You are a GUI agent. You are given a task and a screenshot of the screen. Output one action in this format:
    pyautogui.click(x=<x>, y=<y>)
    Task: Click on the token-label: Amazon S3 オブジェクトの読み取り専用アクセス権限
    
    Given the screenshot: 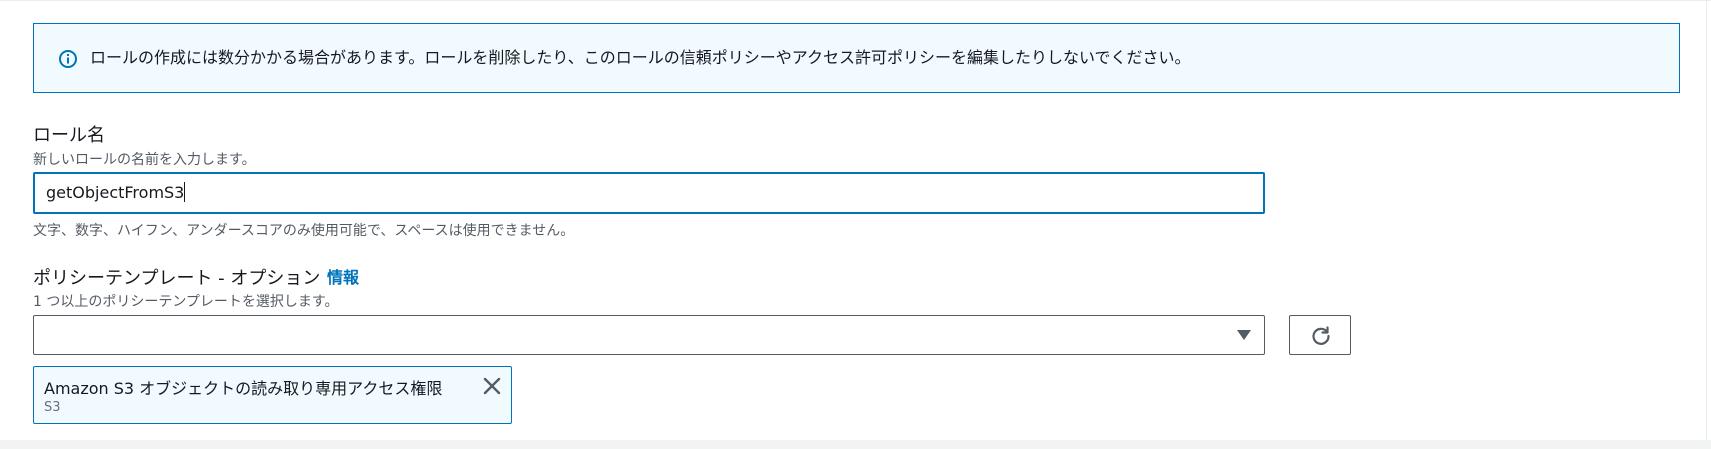 What is the action you would take?
    pyautogui.click(x=243, y=388)
    